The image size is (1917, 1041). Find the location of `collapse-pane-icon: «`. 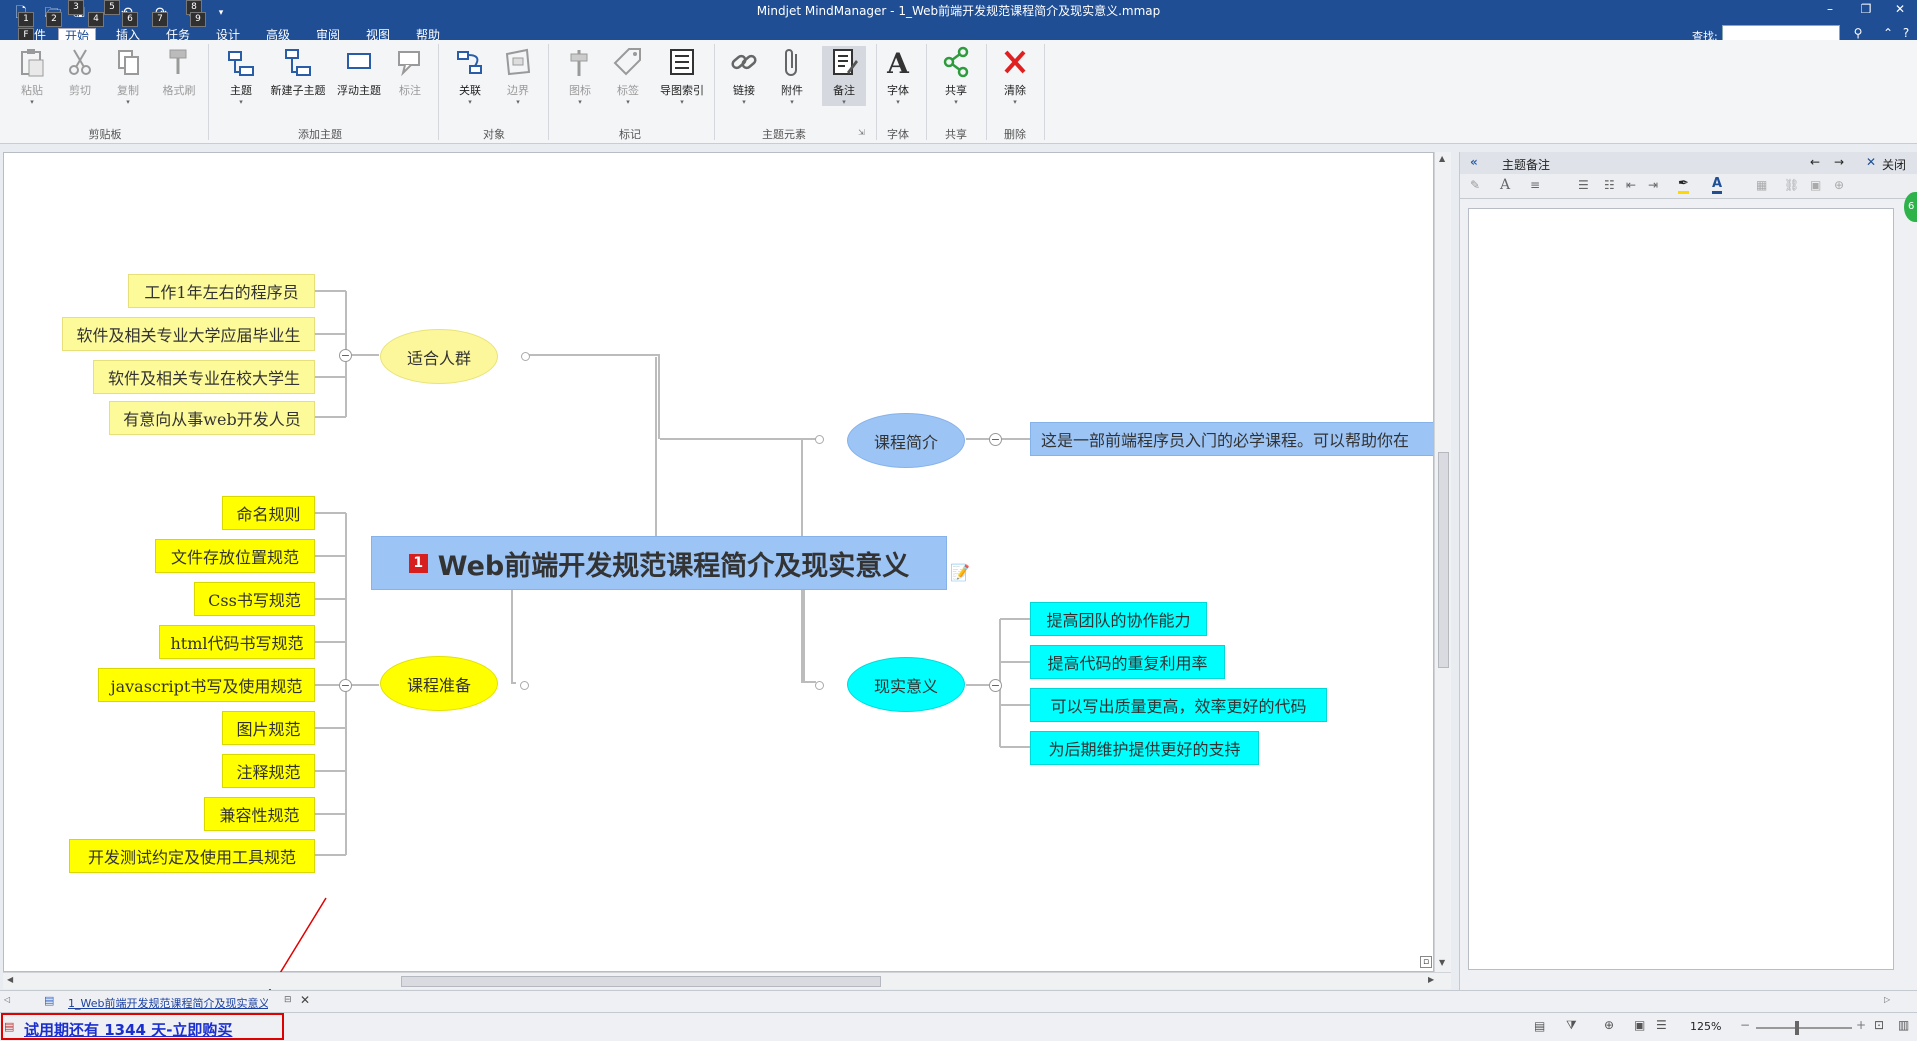

collapse-pane-icon: « is located at coordinates (1474, 162).